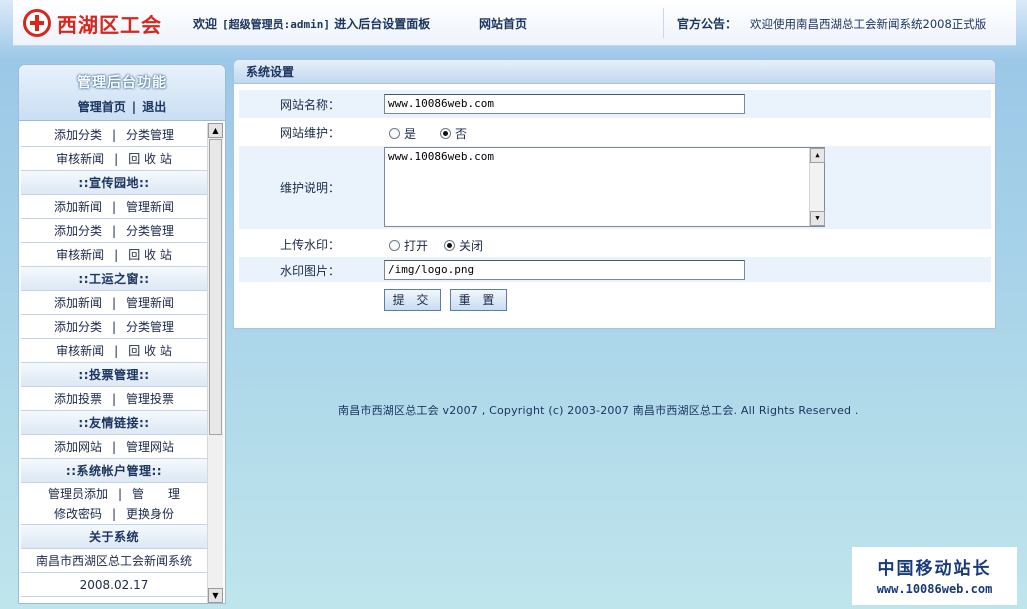 The width and height of the screenshot is (1027, 609). Describe the element at coordinates (934, 569) in the screenshot. I see `watermark-title: 中国移动站长` at that location.